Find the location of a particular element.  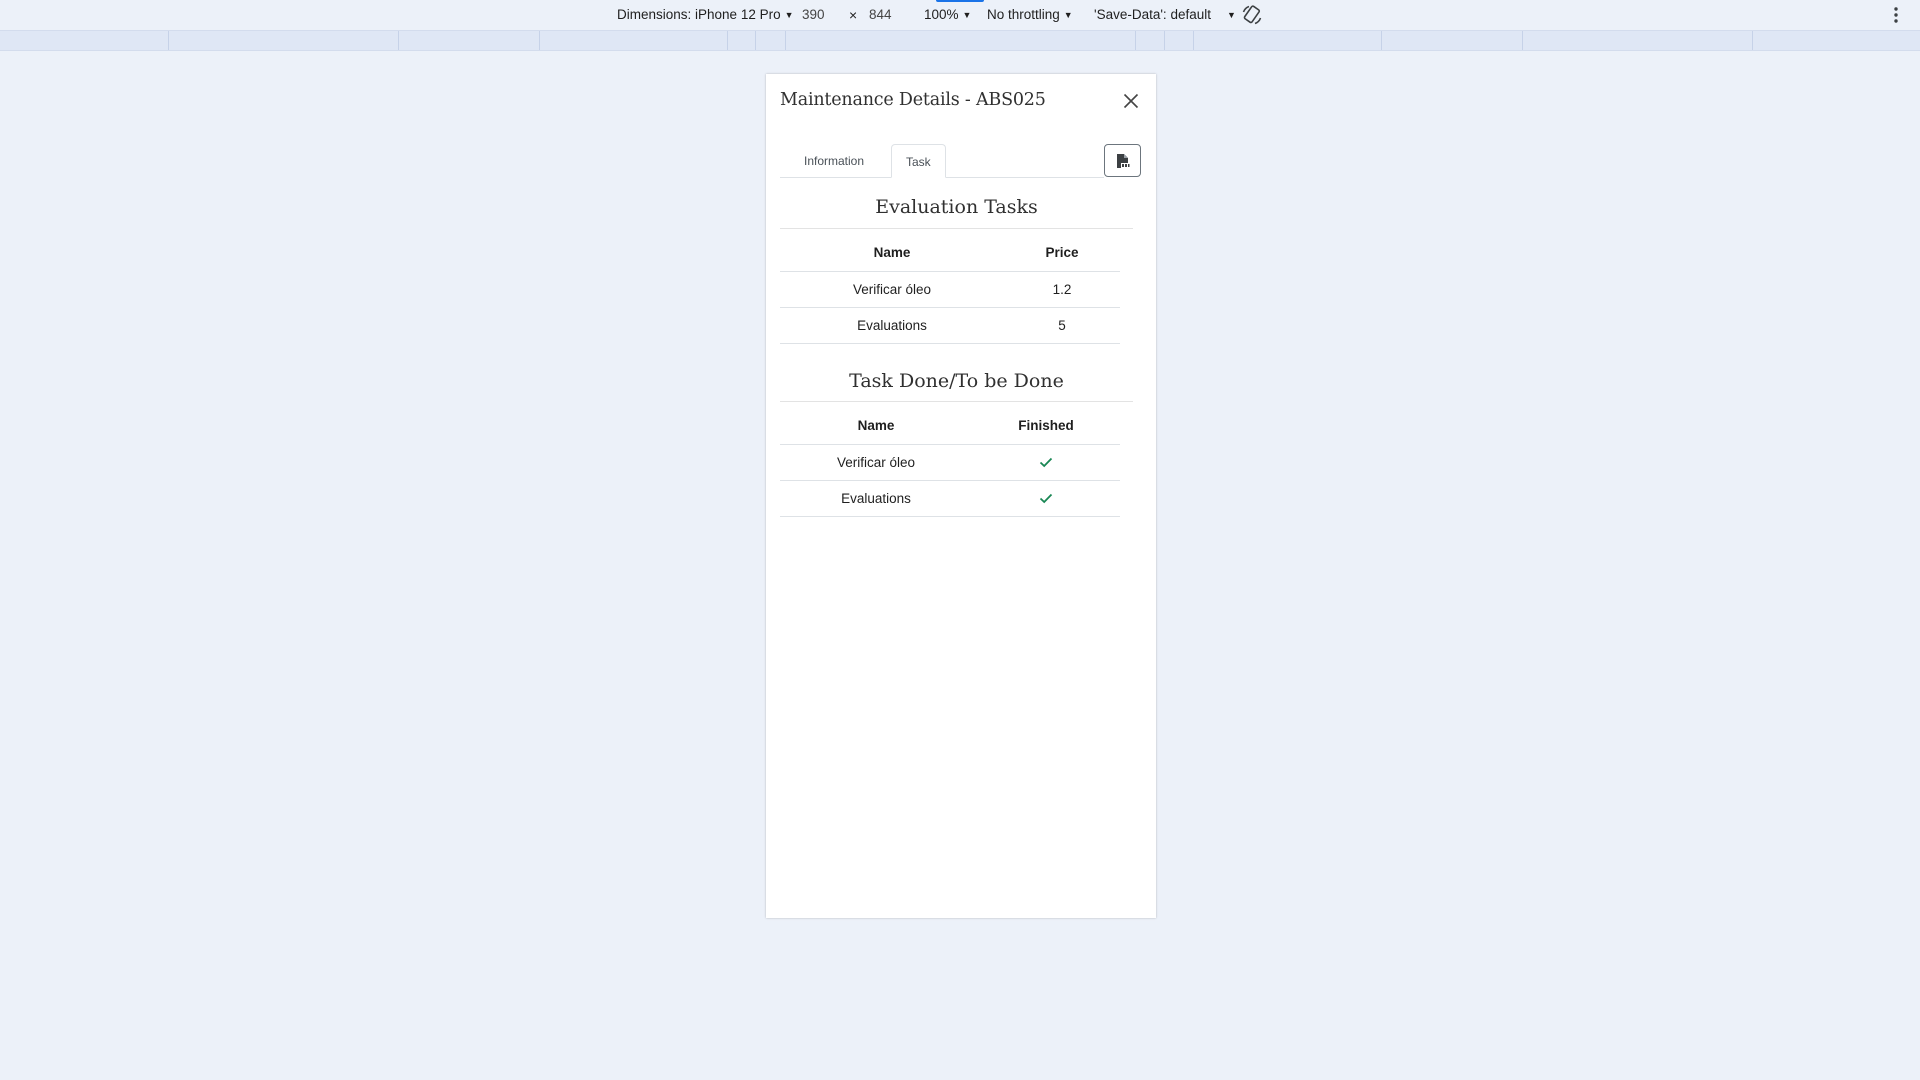

close-icon is located at coordinates (1131, 101).